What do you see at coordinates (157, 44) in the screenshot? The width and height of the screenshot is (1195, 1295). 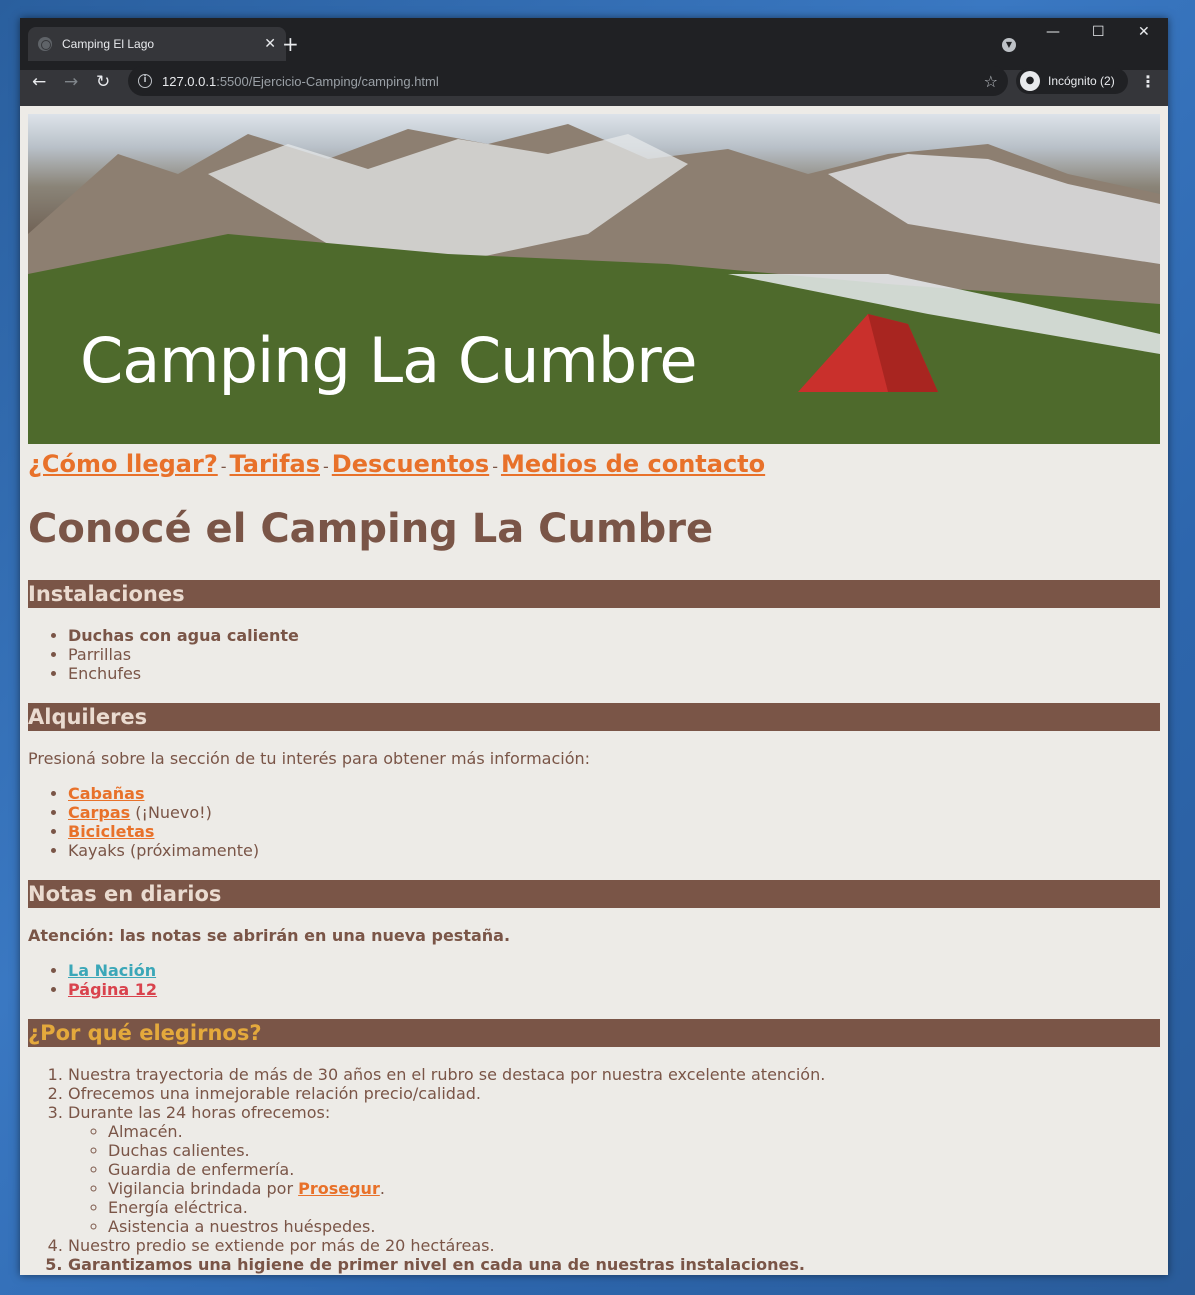 I see `browser-tab: Camping El Lago ✕` at bounding box center [157, 44].